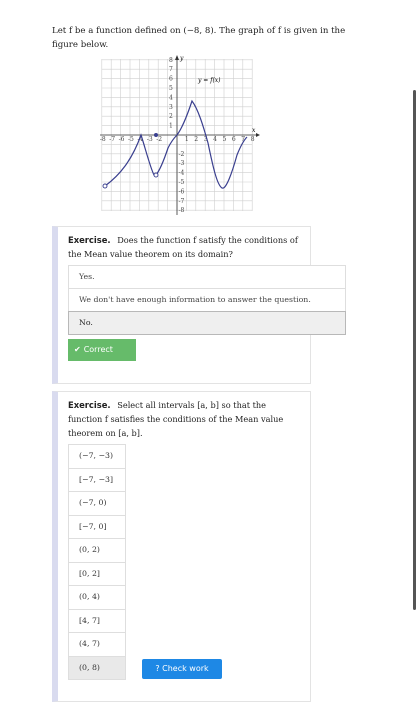 The image size is (419, 702). I want to click on y-tick-label: 8, so click(171, 60).